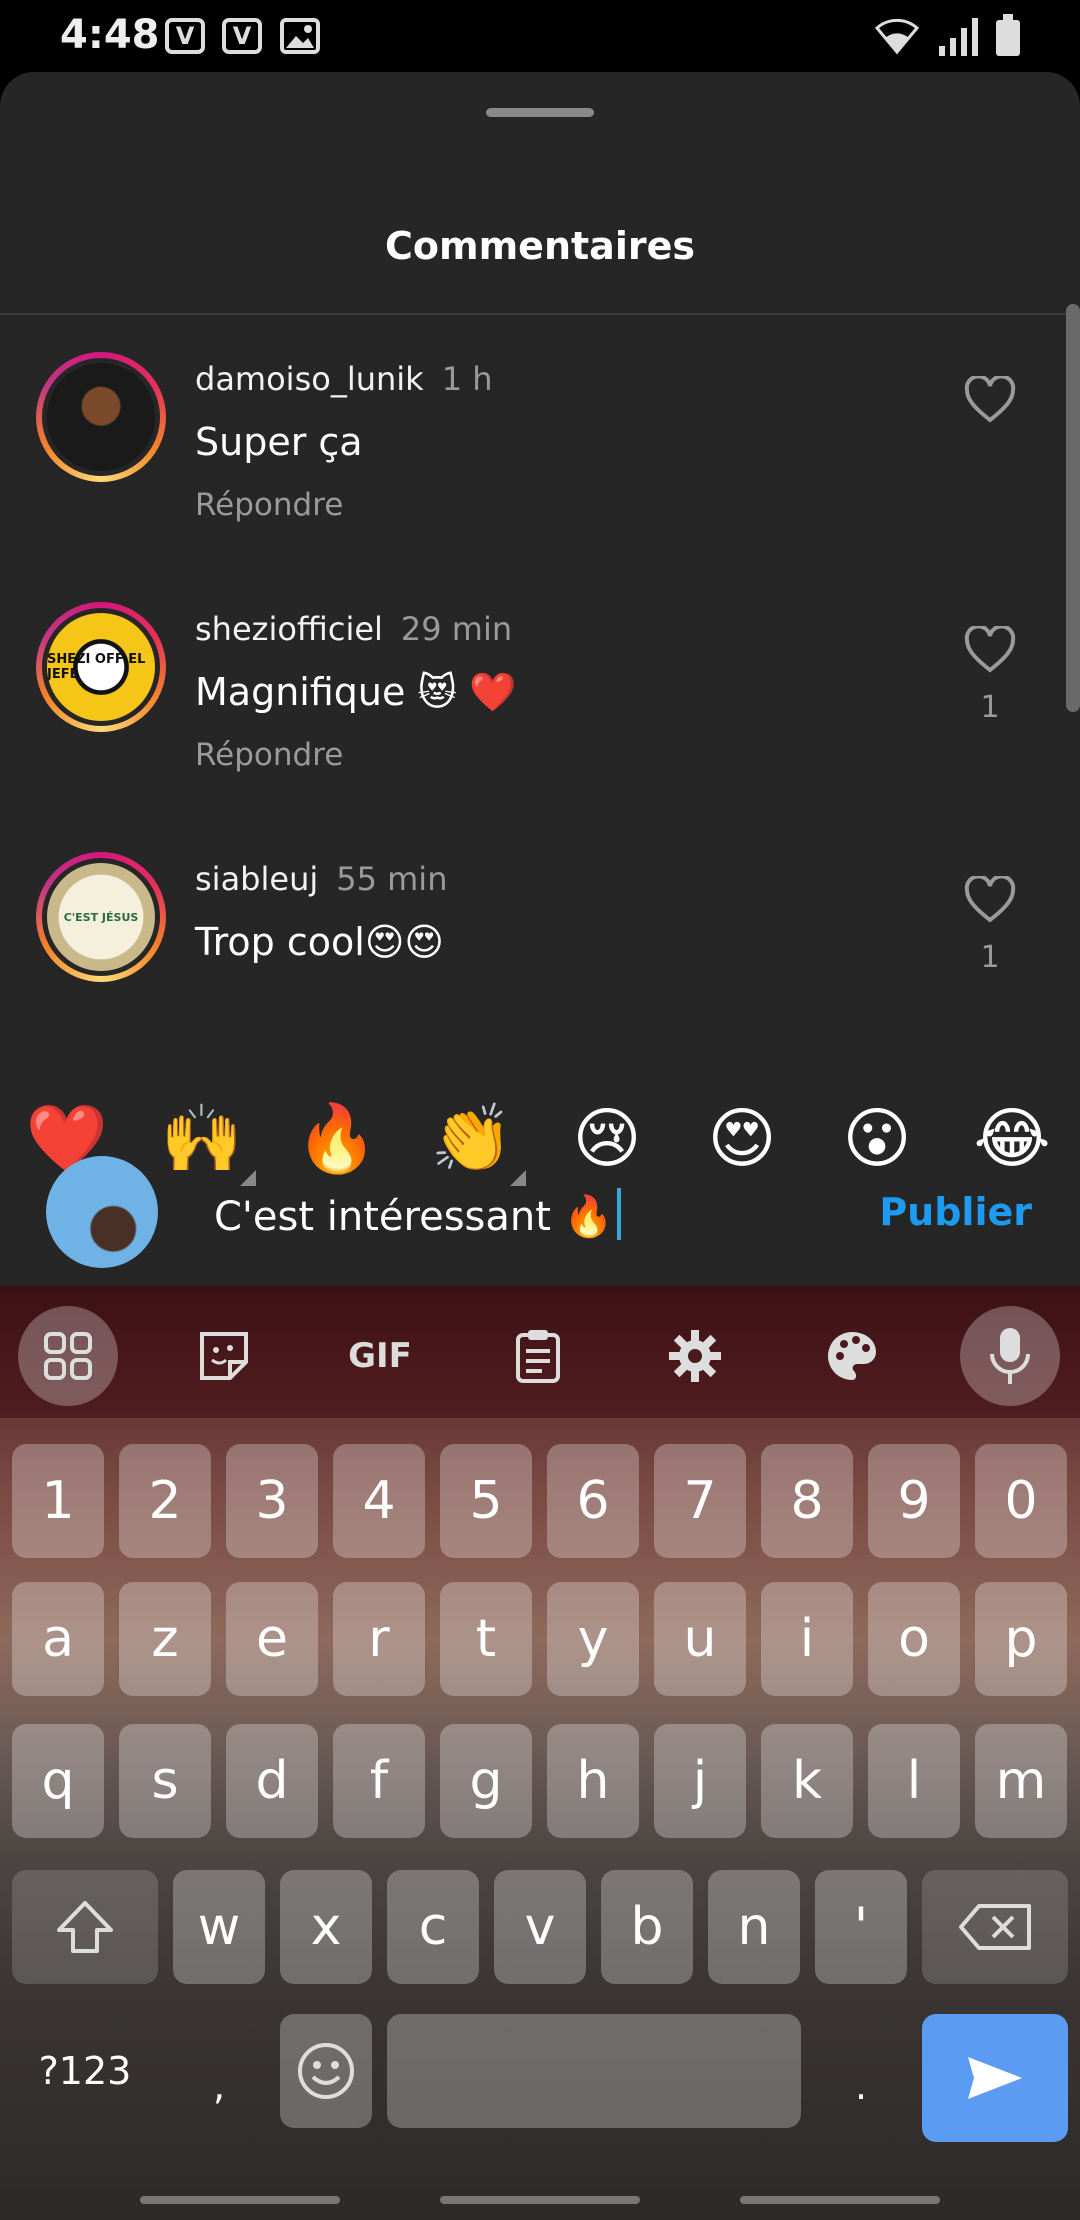 The height and width of the screenshot is (2220, 1080). What do you see at coordinates (540, 314) in the screenshot?
I see `title-divider` at bounding box center [540, 314].